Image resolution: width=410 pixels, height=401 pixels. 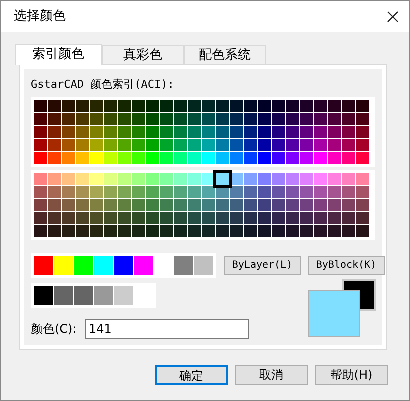 I want to click on dialog-button: 确定, so click(x=191, y=375).